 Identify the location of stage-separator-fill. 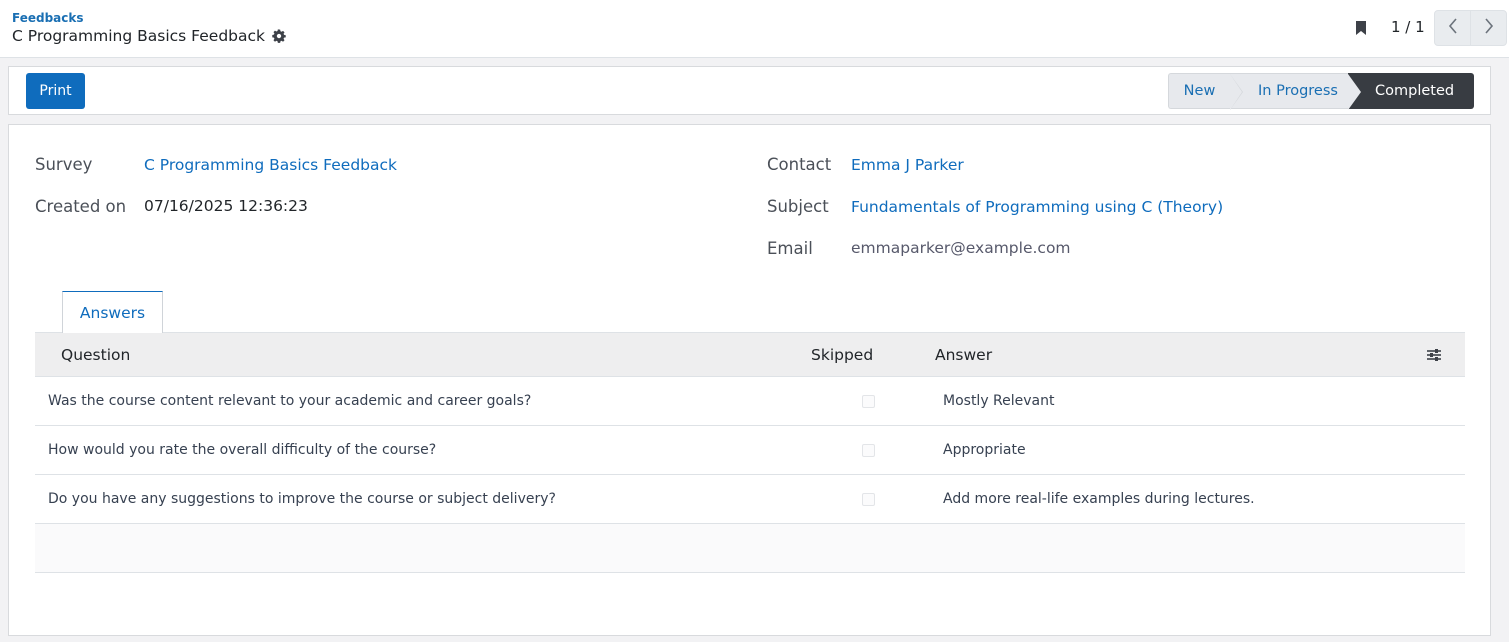
(1236, 92).